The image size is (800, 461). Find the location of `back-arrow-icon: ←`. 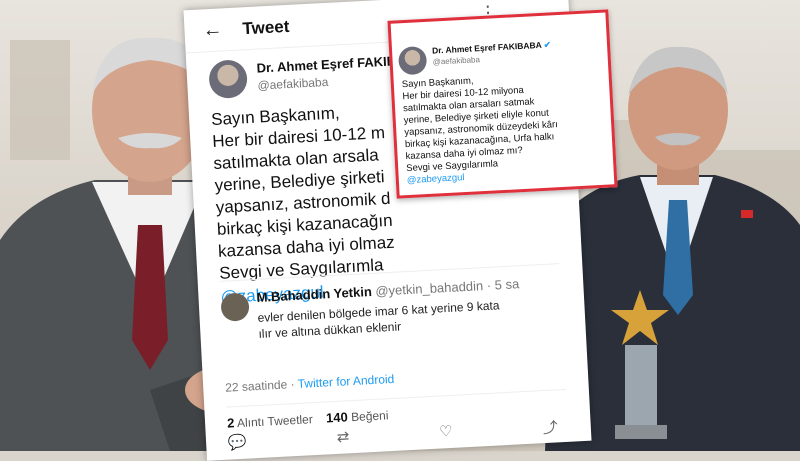

back-arrow-icon: ← is located at coordinates (212, 30).